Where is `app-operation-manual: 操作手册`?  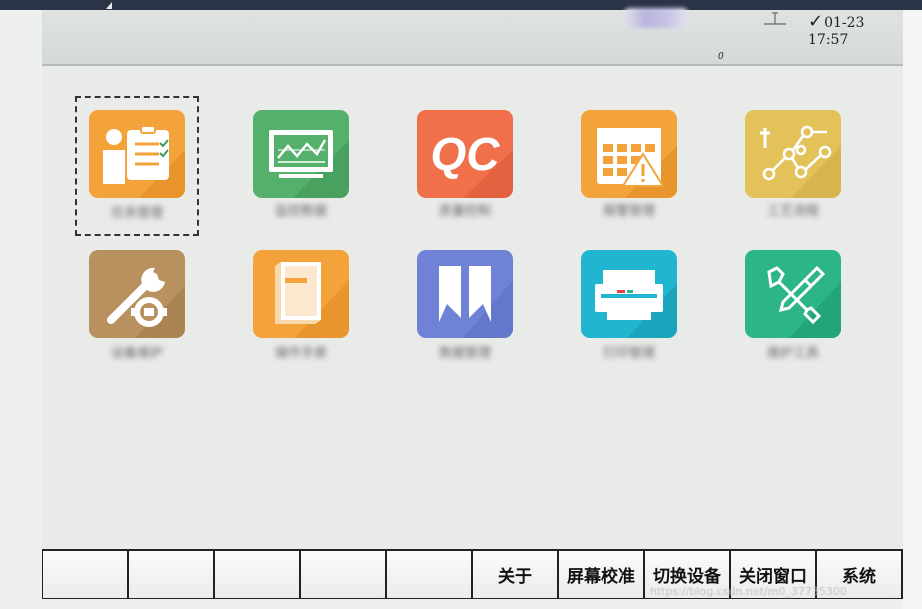
app-operation-manual: 操作手册 is located at coordinates (301, 308).